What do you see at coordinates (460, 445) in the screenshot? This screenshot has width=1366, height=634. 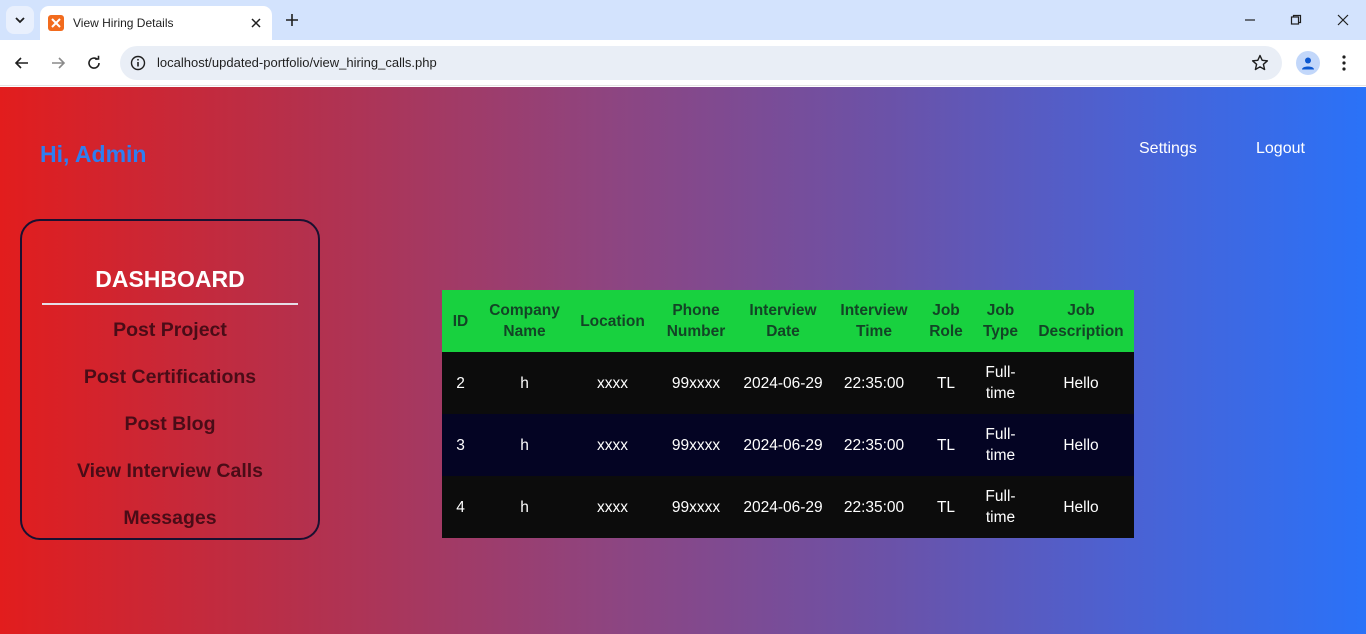 I see `cell-id: 3` at bounding box center [460, 445].